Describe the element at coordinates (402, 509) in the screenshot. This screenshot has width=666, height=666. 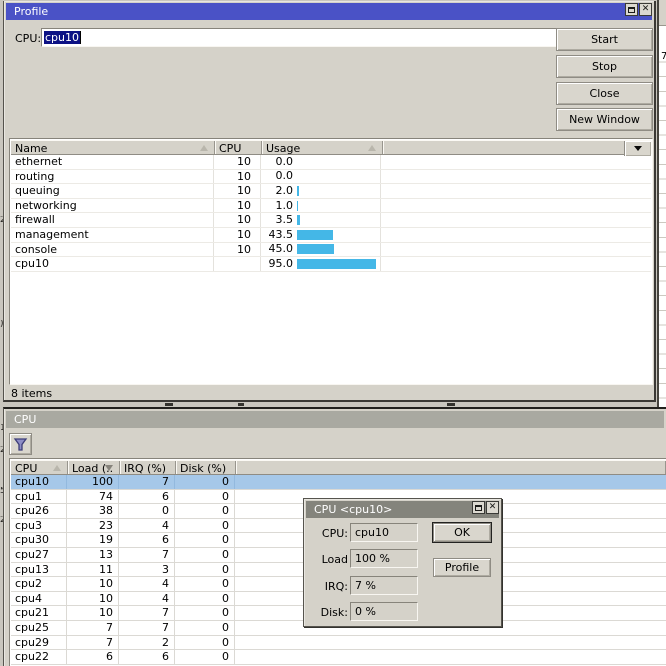
I see `dialog-titlebar: CPU <cpu10>` at that location.